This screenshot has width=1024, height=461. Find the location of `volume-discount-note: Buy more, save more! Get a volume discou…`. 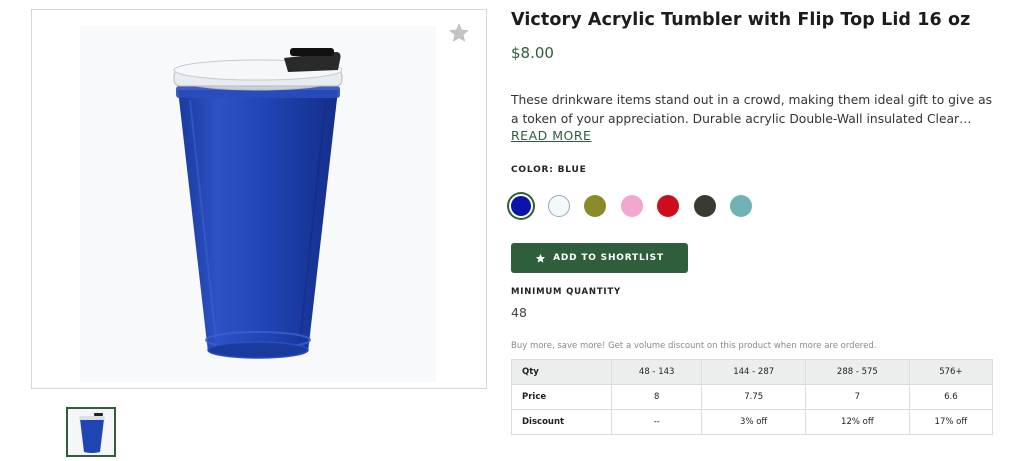

volume-discount-note: Buy more, save more! Get a volume discou… is located at coordinates (694, 346).